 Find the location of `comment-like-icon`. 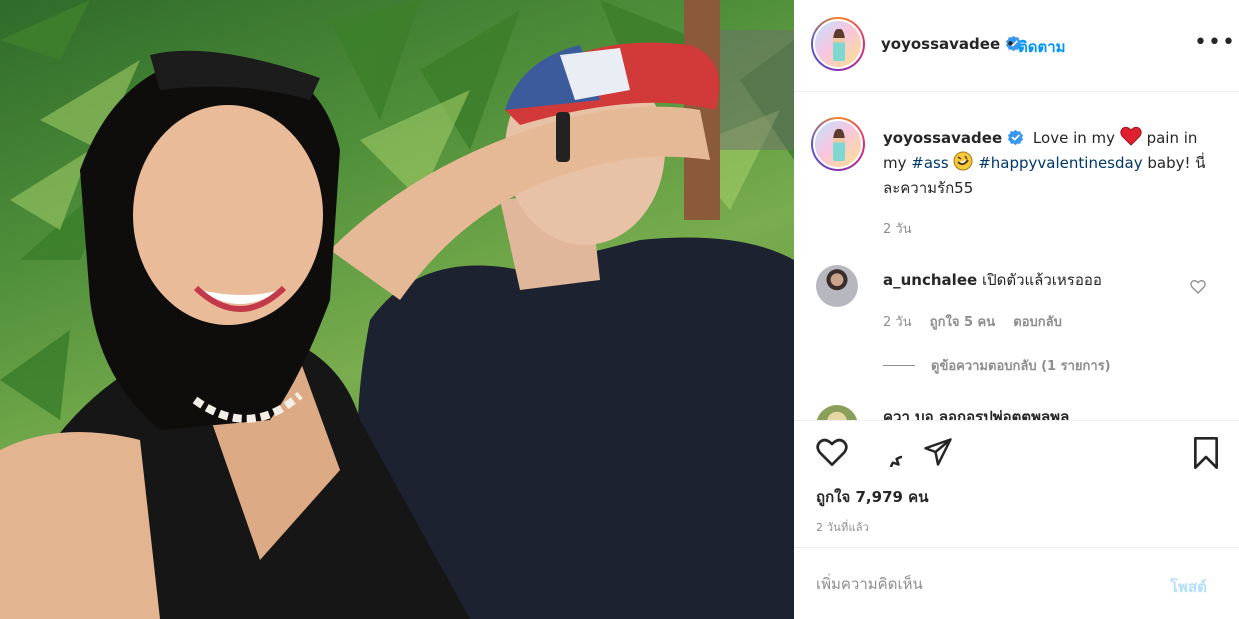

comment-like-icon is located at coordinates (1198, 287).